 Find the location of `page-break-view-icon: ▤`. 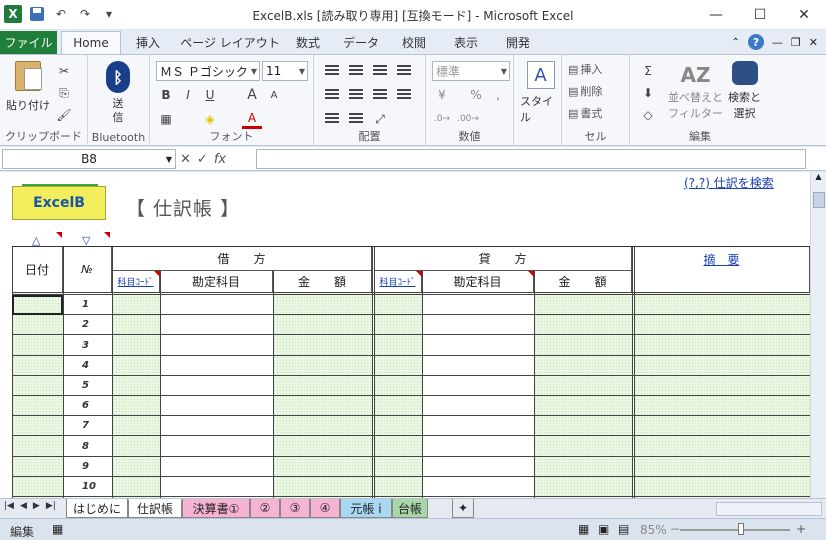

page-break-view-icon: ▤ is located at coordinates (623, 529).